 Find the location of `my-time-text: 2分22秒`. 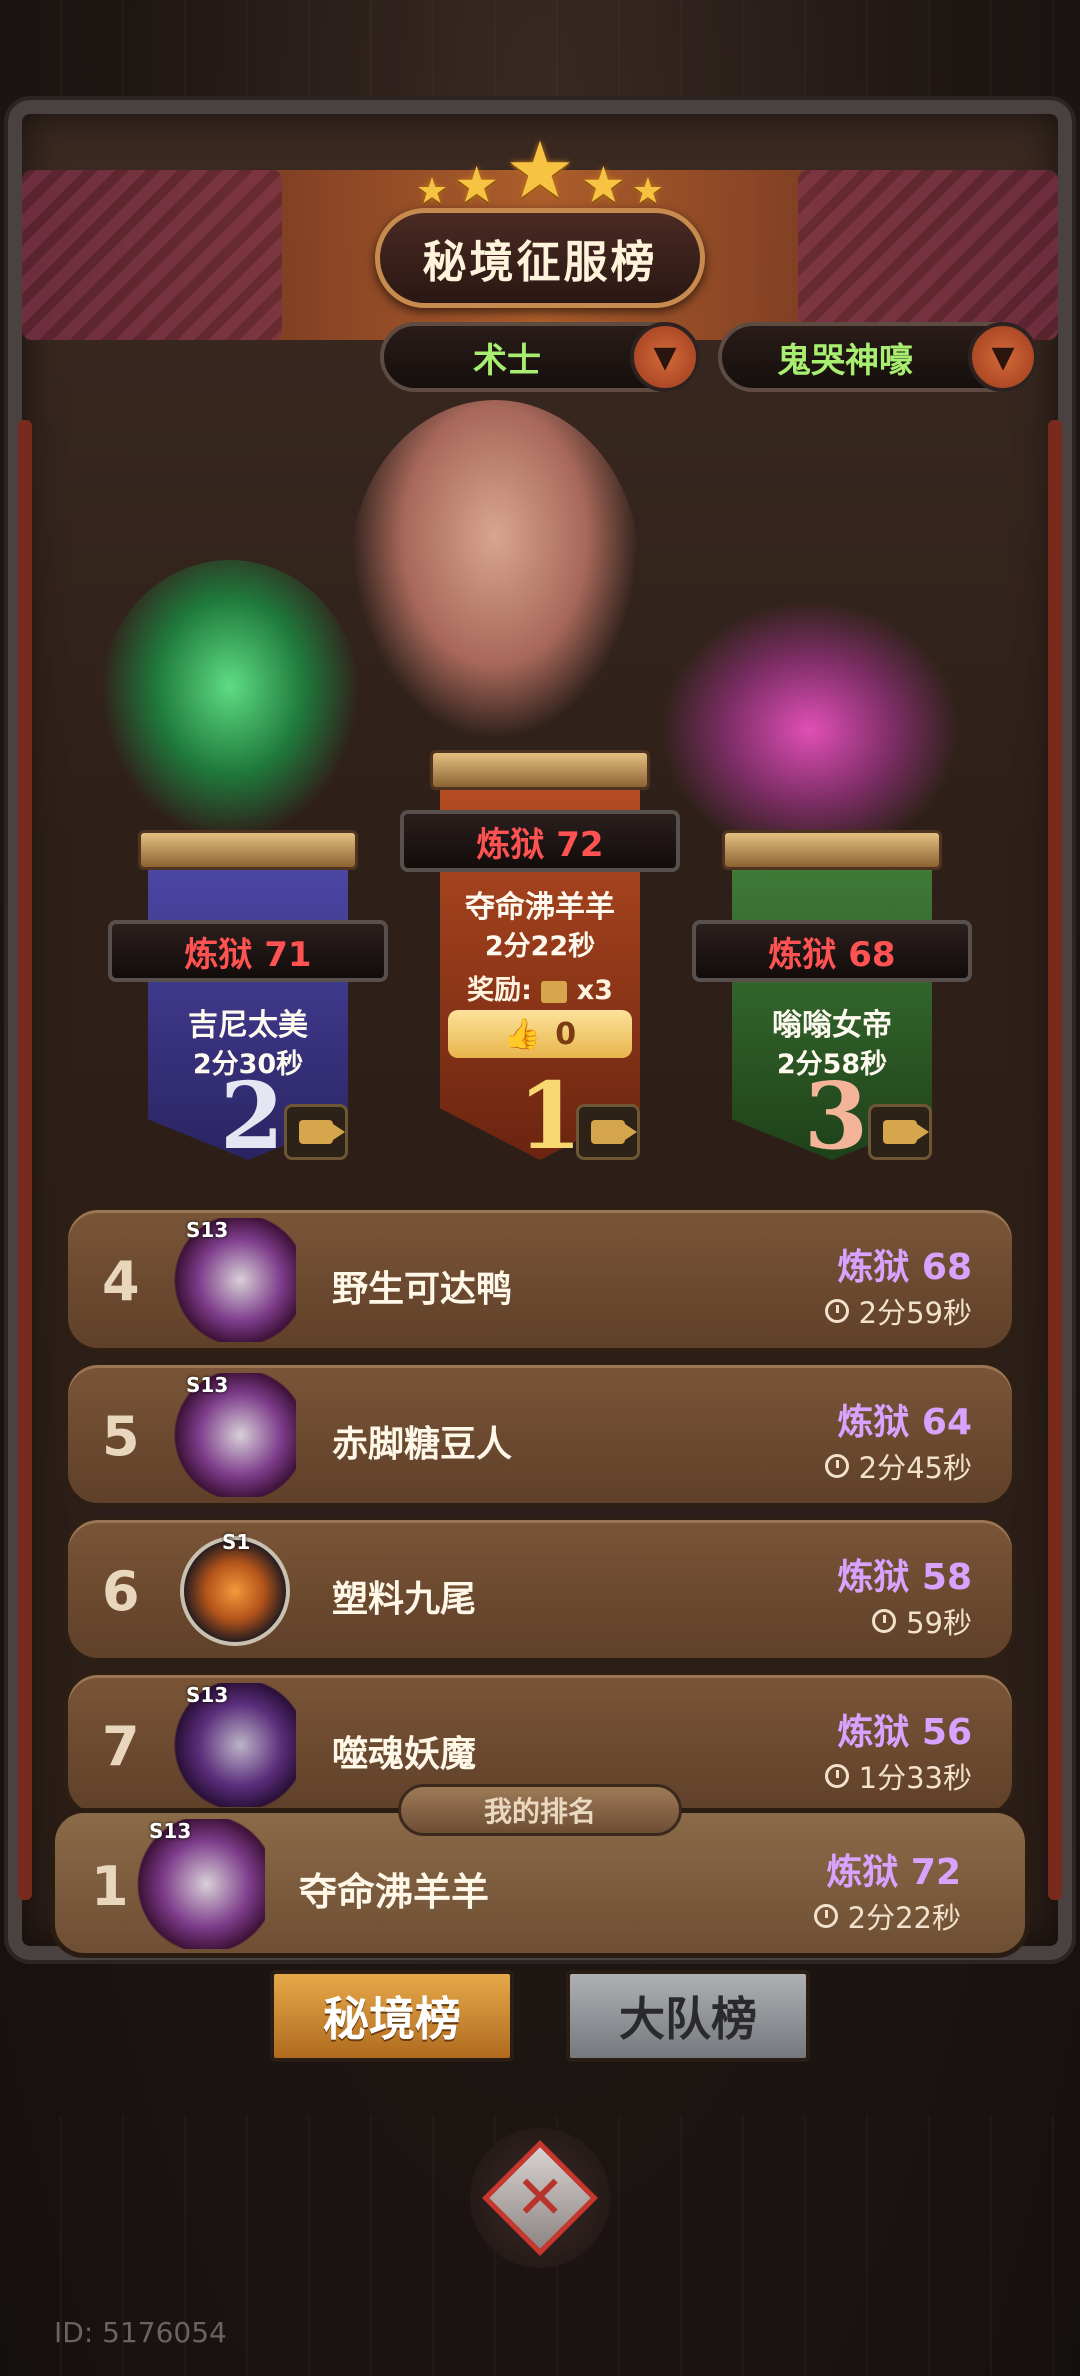

my-time-text: 2分22秒 is located at coordinates (904, 1918).